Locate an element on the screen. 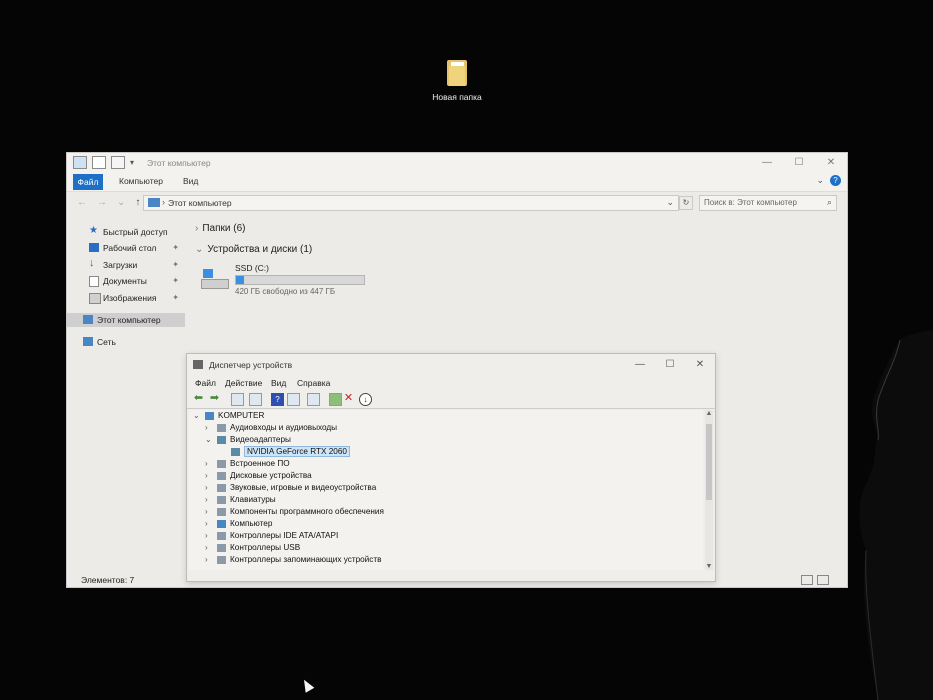 The width and height of the screenshot is (933, 700). new-folder-icon is located at coordinates (118, 162).